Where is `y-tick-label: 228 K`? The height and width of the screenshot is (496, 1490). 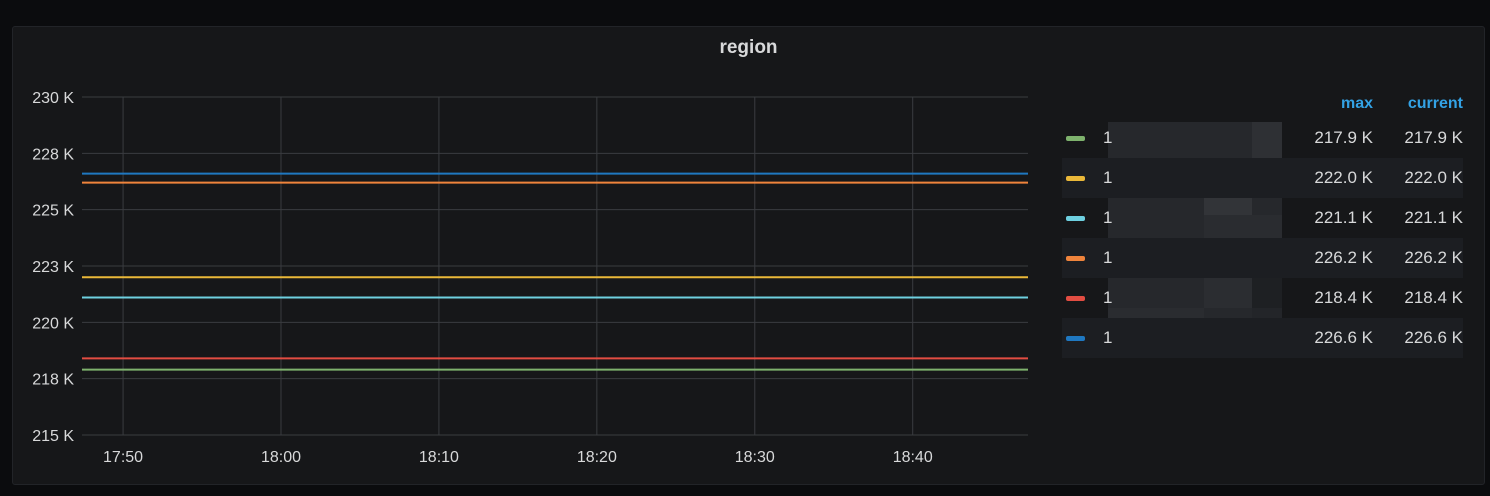 y-tick-label: 228 K is located at coordinates (53, 154).